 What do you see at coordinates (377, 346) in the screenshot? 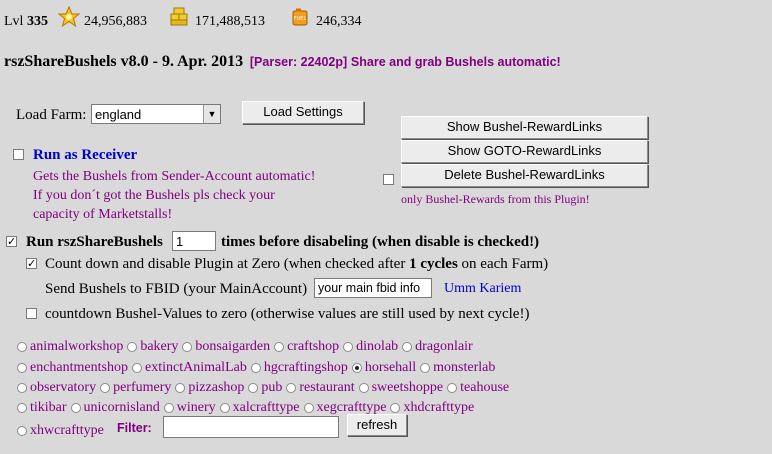
I see `farm-type-label: dinolab` at bounding box center [377, 346].